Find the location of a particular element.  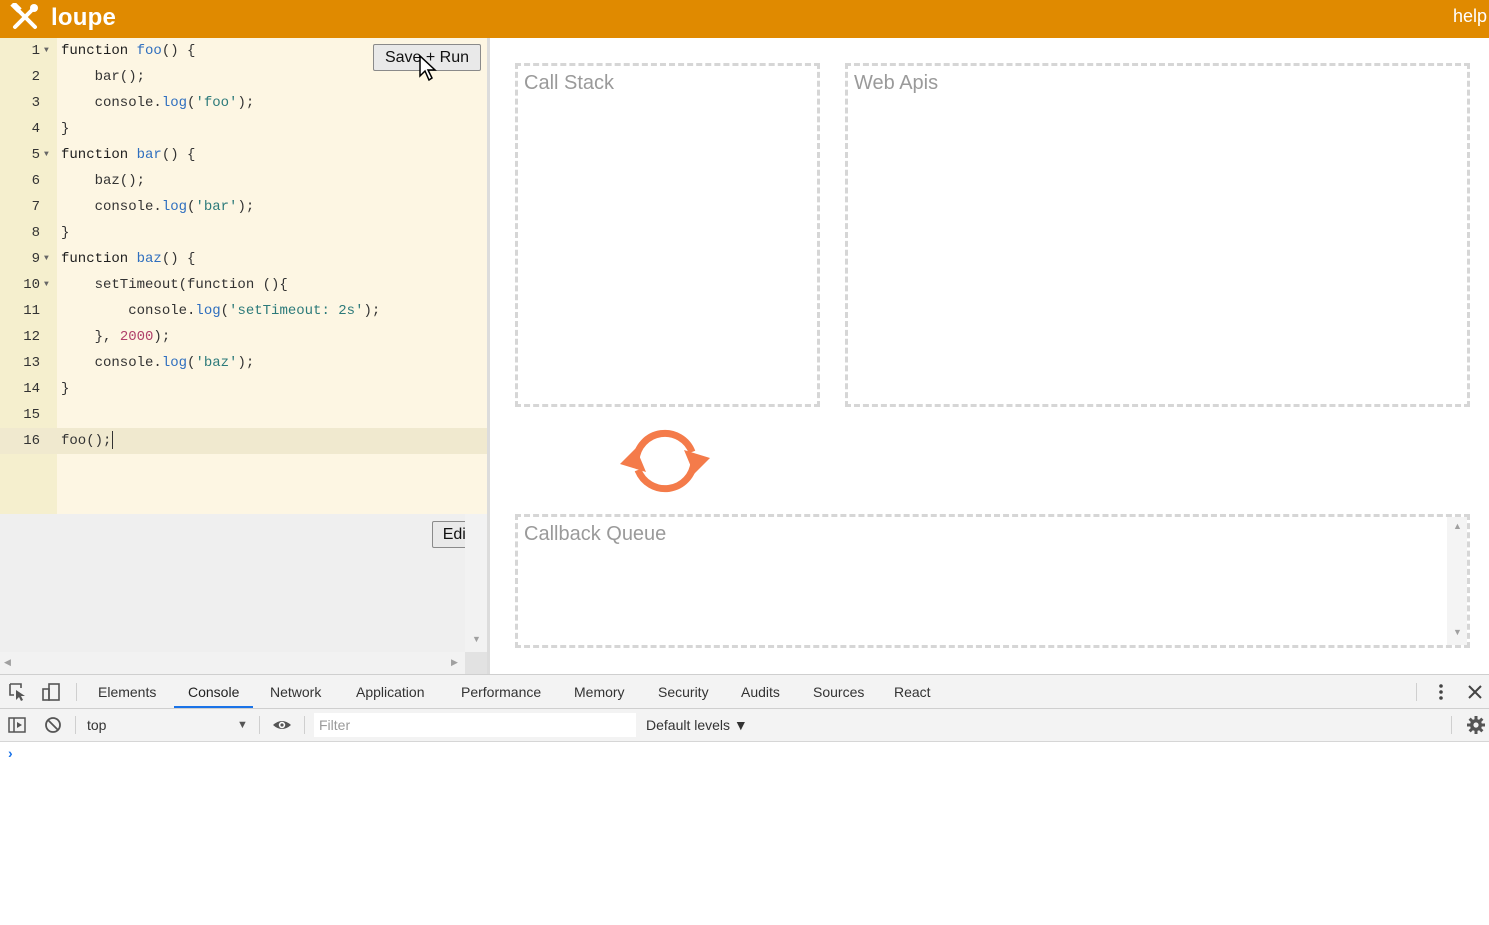

queue-scrollbar: ▲ ▼ is located at coordinates (1457, 581).